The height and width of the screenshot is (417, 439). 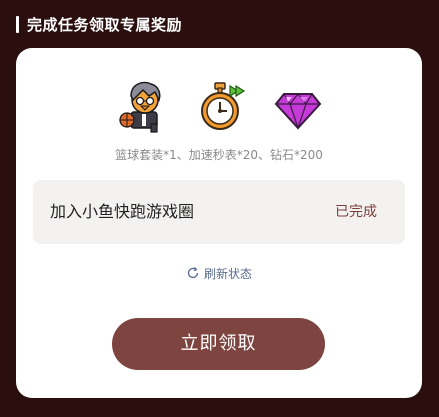 I want to click on task-status: 已完成, so click(x=356, y=212).